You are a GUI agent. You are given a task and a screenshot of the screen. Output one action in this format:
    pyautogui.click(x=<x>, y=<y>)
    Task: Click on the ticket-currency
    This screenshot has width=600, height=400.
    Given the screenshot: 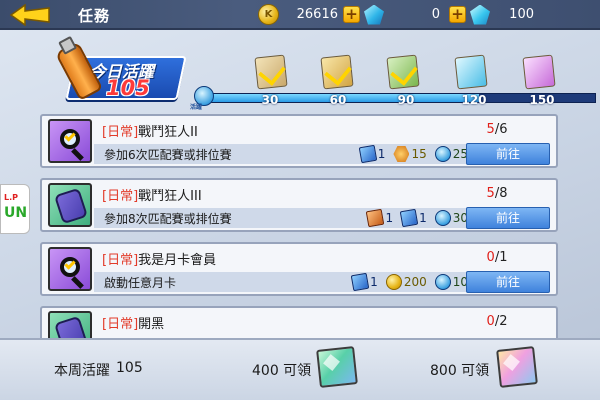 What is the action you would take?
    pyautogui.click(x=480, y=14)
    